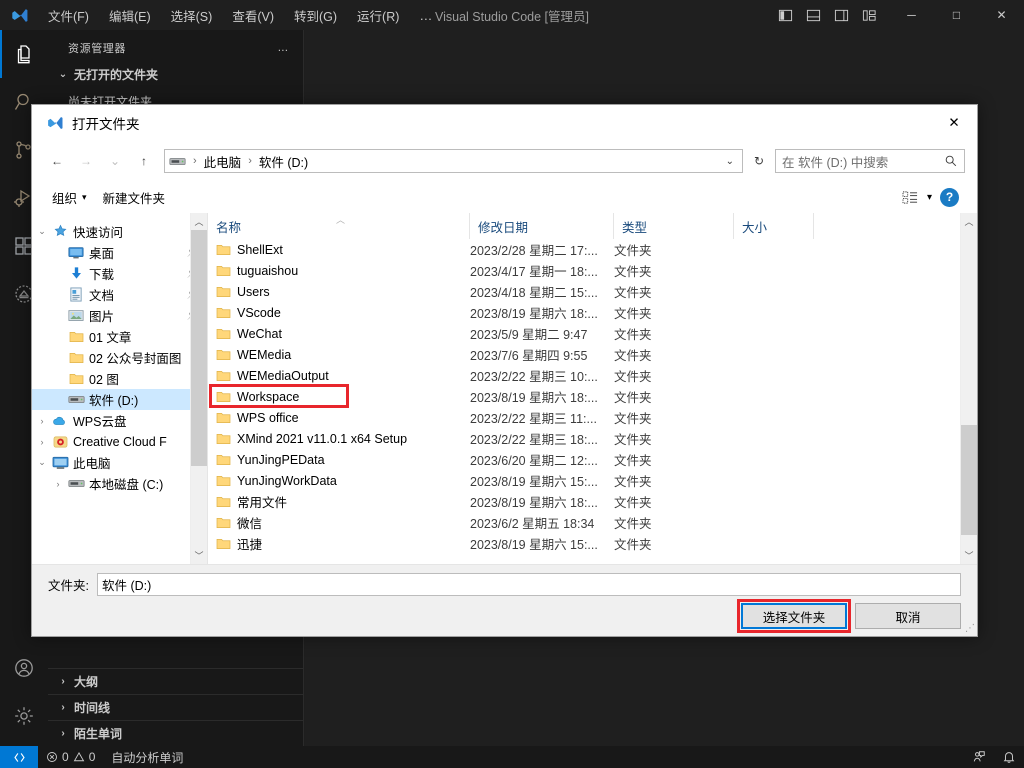 This screenshot has width=1024, height=768. Describe the element at coordinates (119, 378) in the screenshot. I see `tree-node: 02 图` at that location.